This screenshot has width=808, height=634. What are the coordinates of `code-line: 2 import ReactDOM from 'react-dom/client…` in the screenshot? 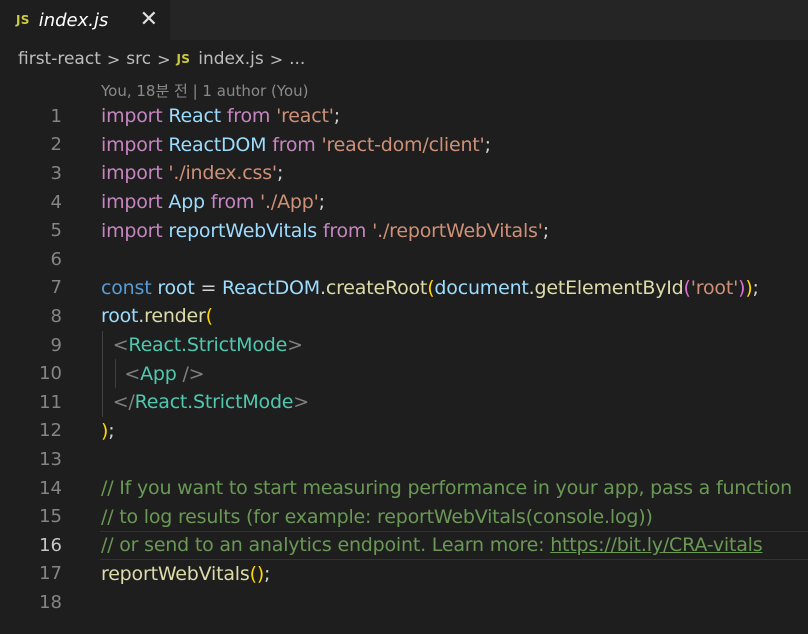 It's located at (404, 145).